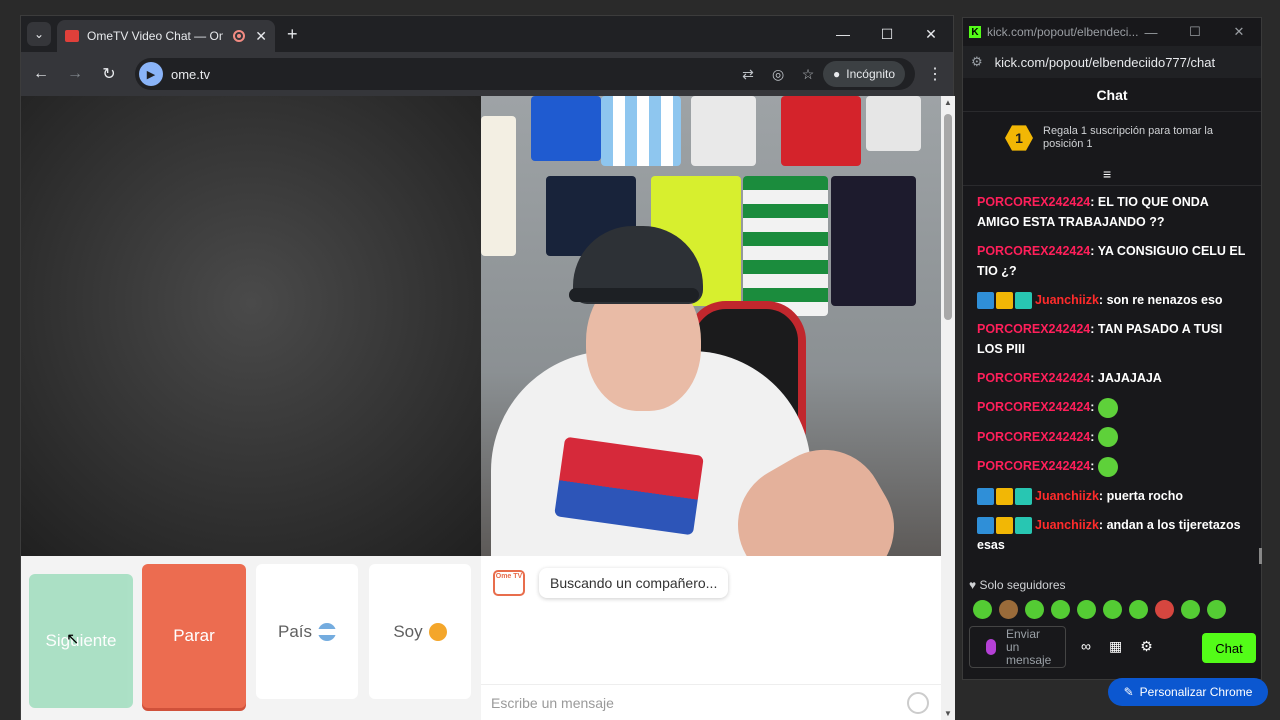 The image size is (1280, 720). I want to click on kick-close-button: ✕, so click(1239, 32).